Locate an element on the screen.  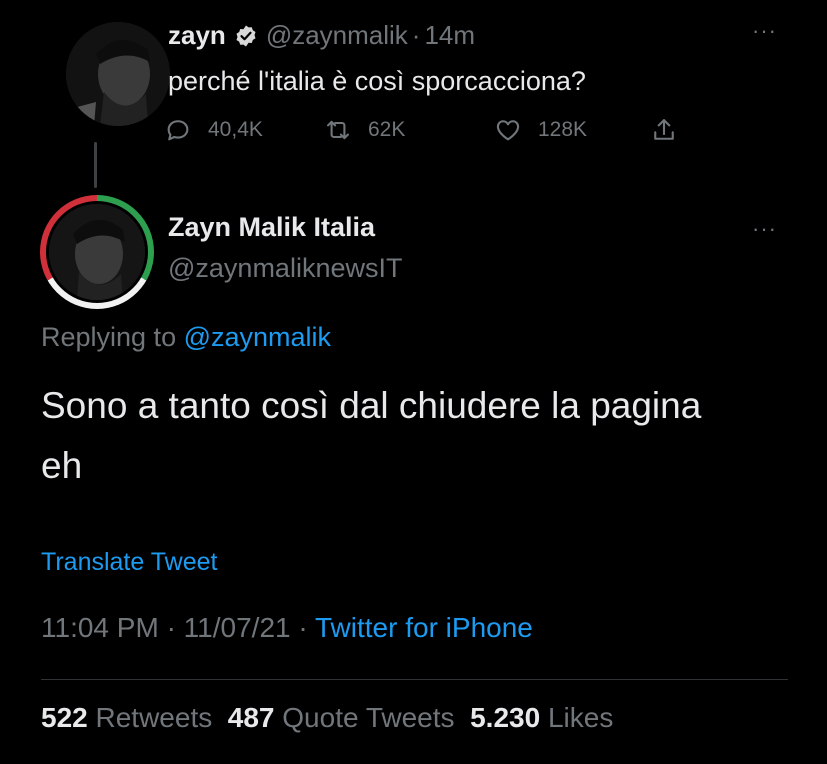
heart-icon is located at coordinates (508, 130).